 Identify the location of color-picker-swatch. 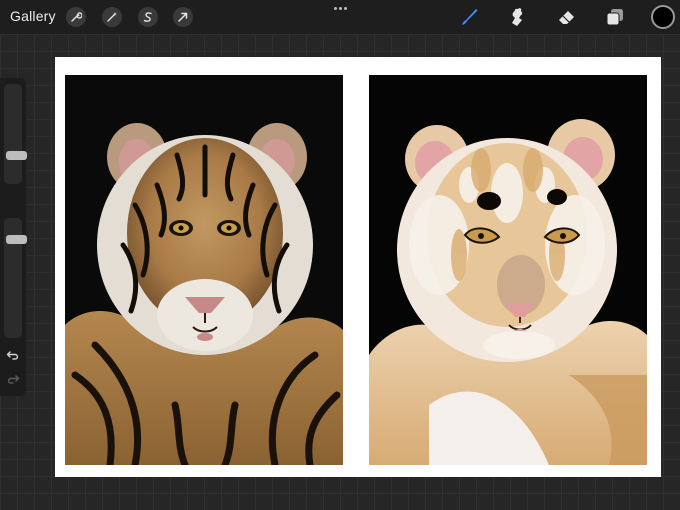
(663, 17).